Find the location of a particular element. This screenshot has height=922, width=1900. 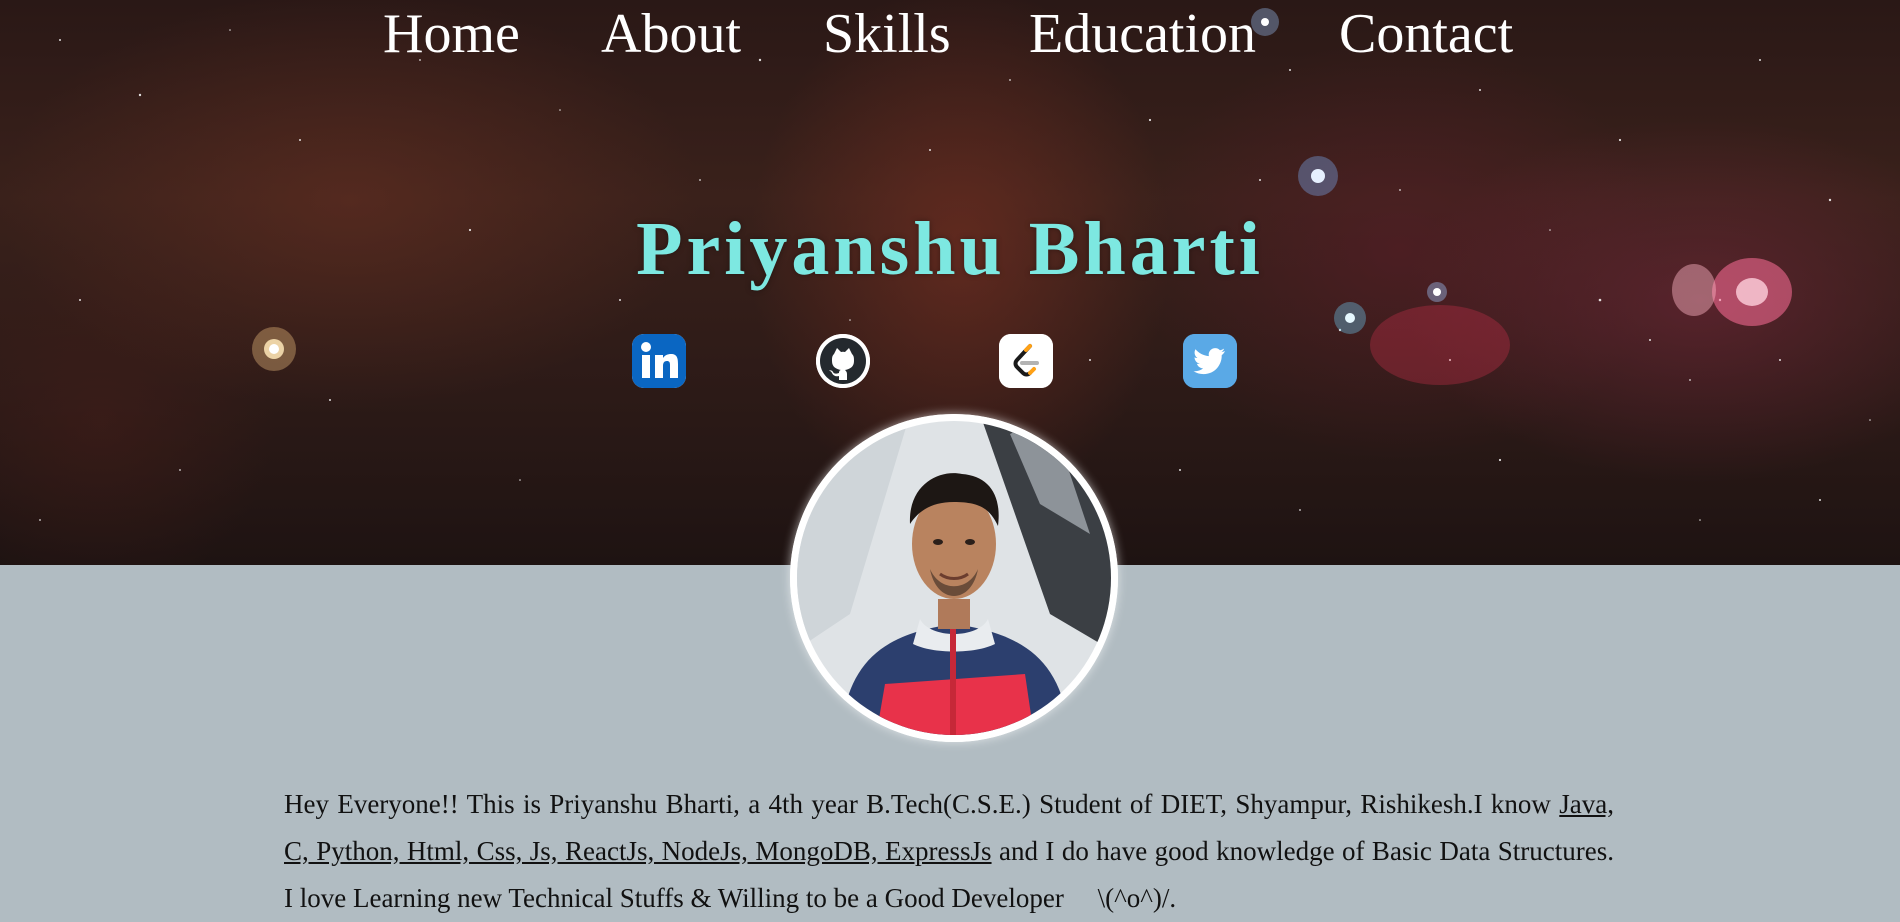

twitter-link is located at coordinates (1210, 361).